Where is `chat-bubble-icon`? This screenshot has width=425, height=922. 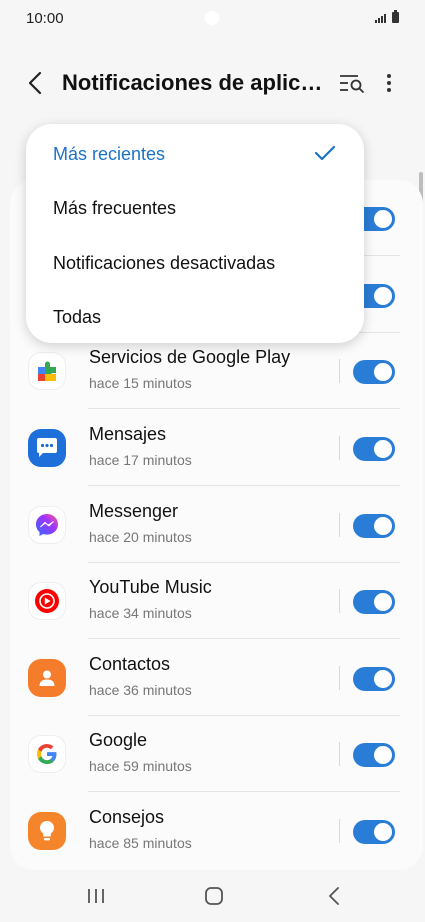 chat-bubble-icon is located at coordinates (47, 447).